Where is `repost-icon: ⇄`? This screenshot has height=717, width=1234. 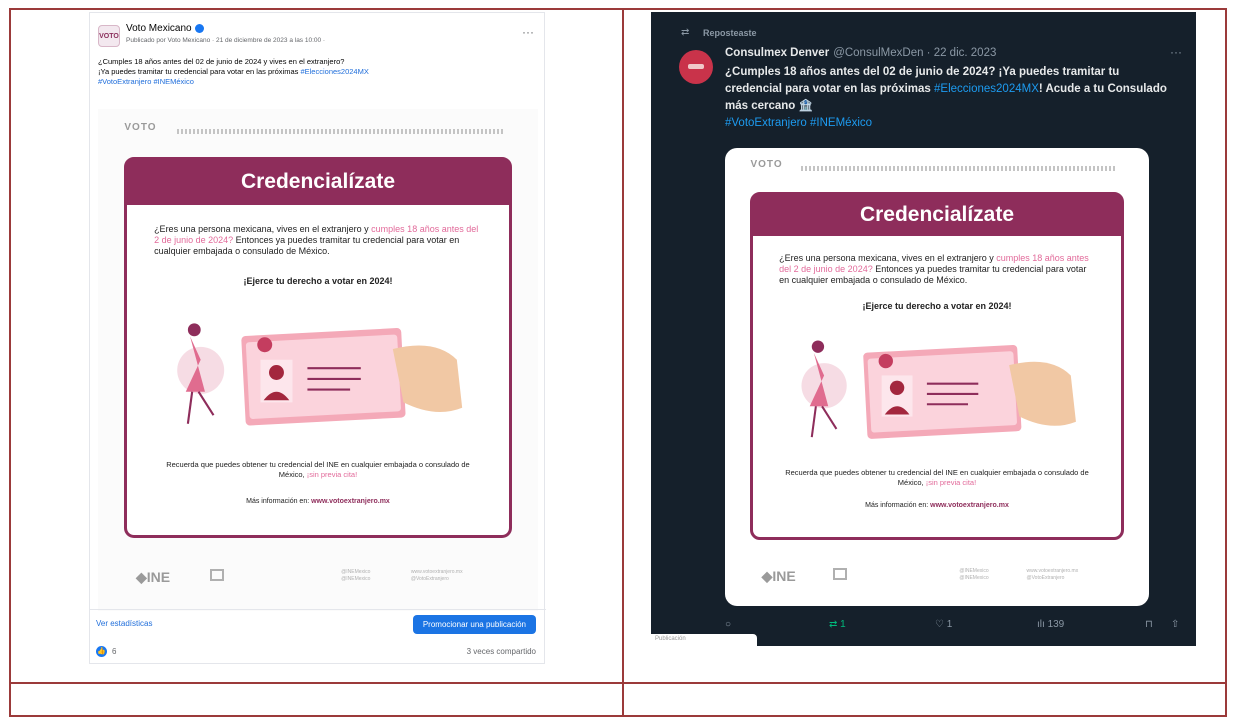
repost-icon: ⇄ is located at coordinates (685, 32).